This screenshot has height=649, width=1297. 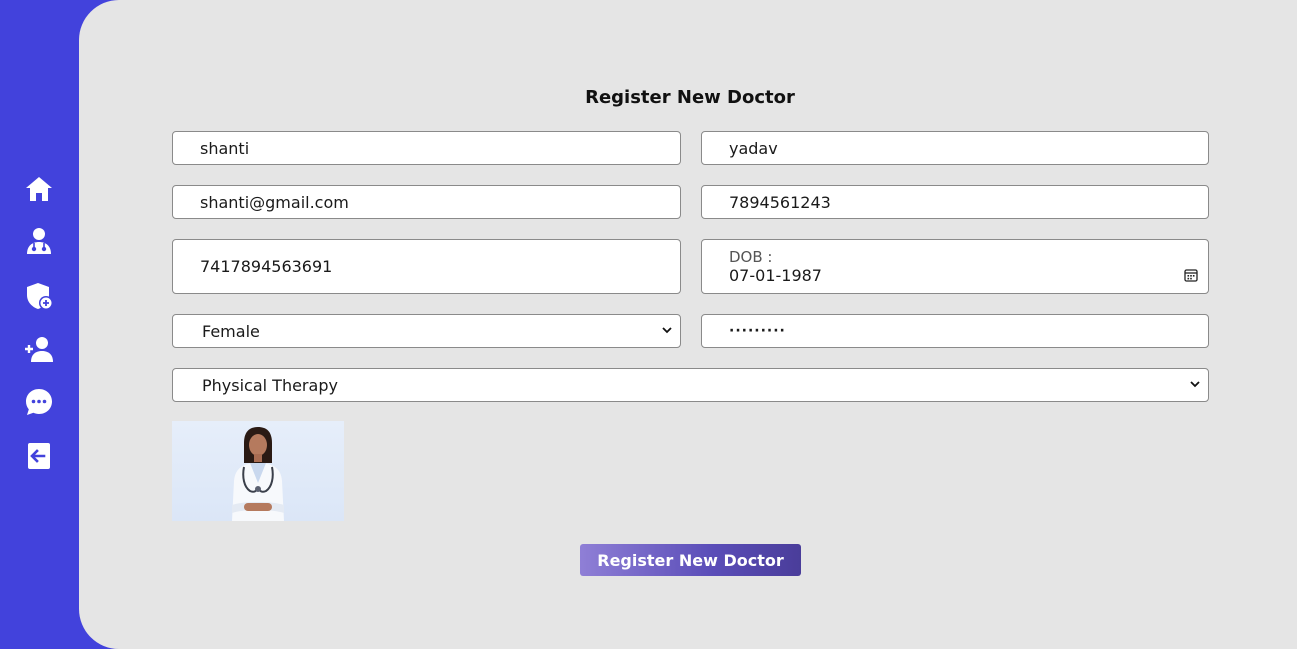 I want to click on calendar-icon, so click(x=1191, y=275).